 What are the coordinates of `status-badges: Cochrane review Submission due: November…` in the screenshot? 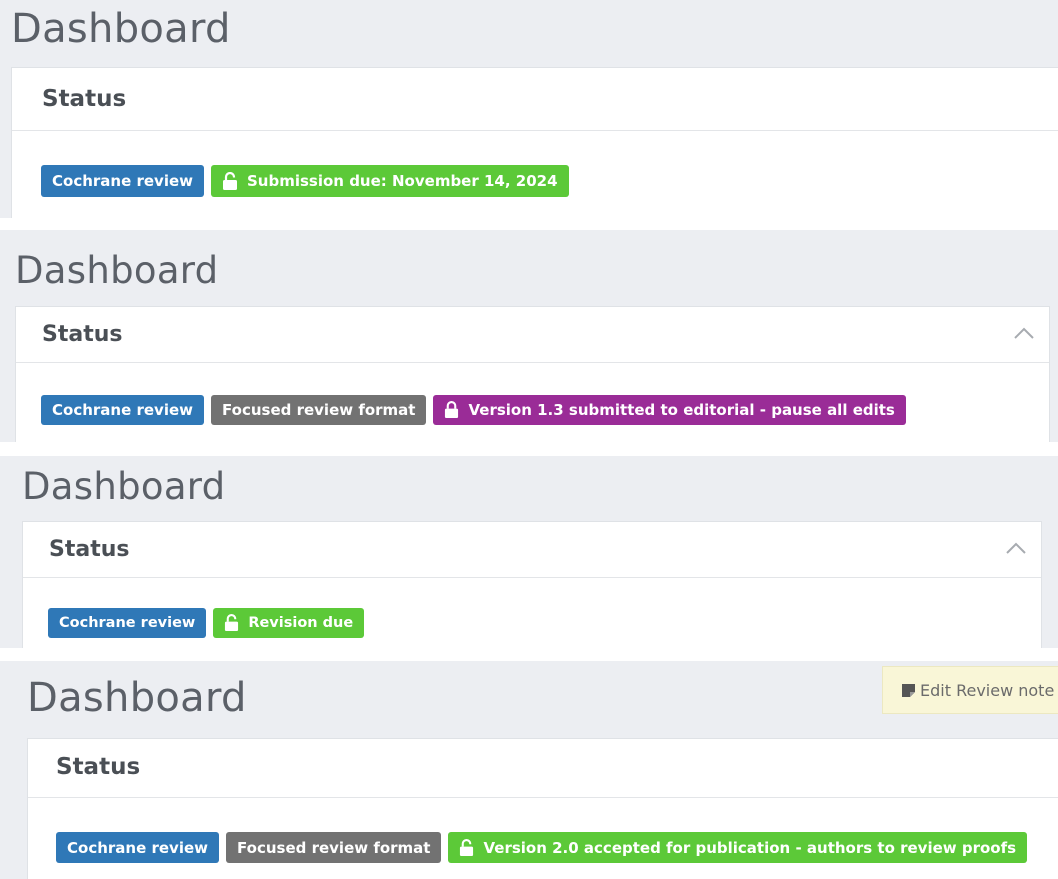 It's located at (305, 181).